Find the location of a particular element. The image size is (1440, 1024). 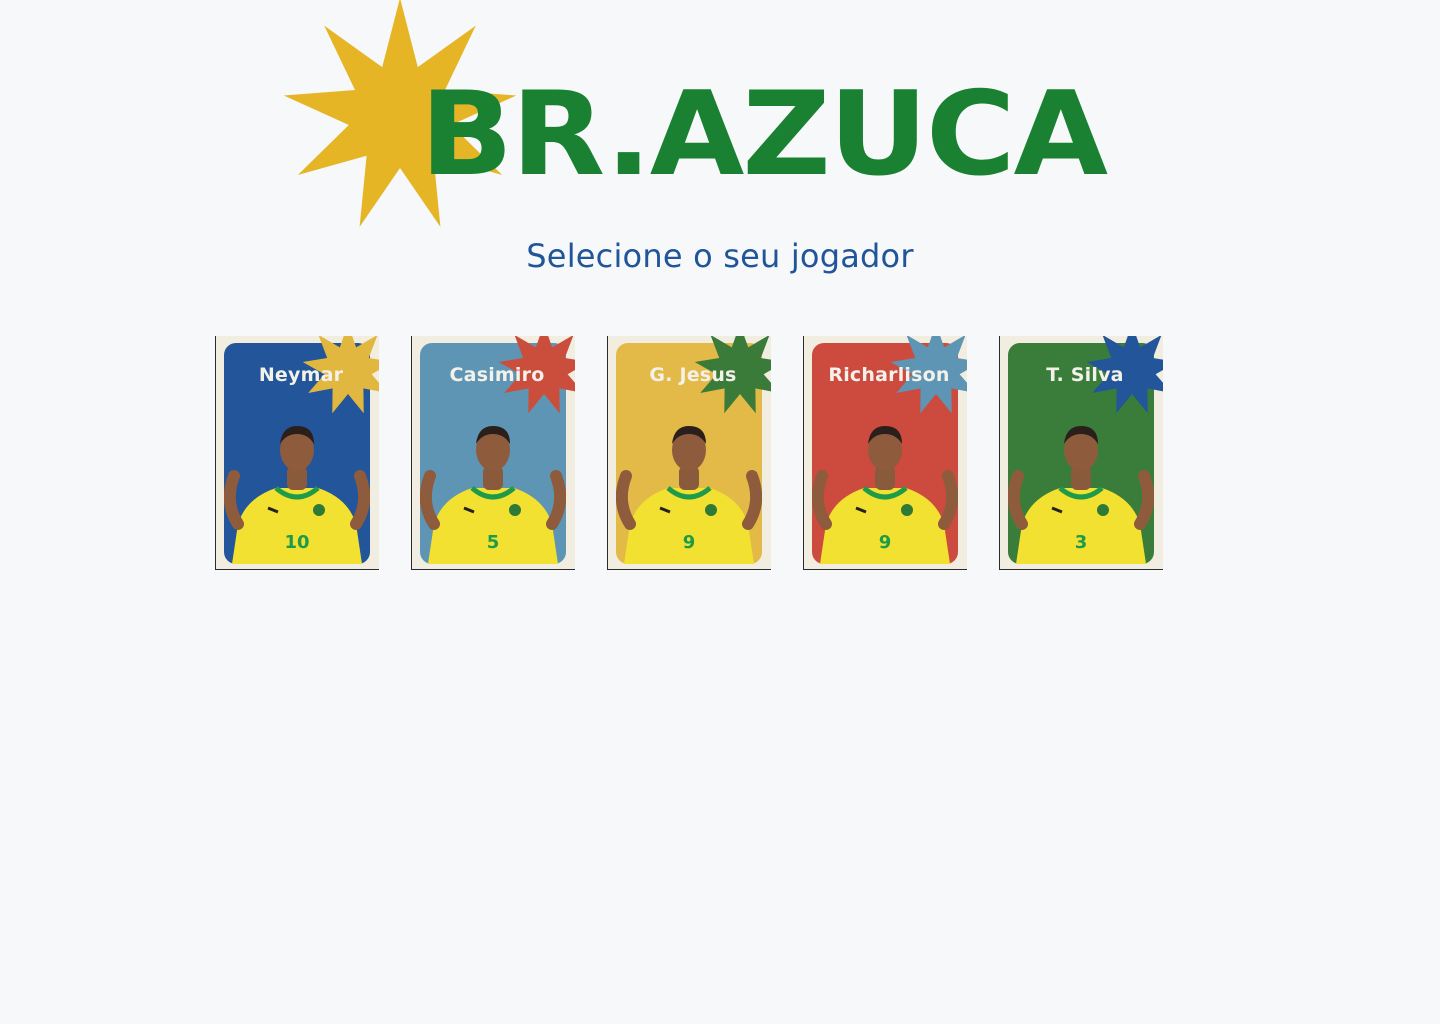

player-photo-icon: 3 is located at coordinates (1081, 495).